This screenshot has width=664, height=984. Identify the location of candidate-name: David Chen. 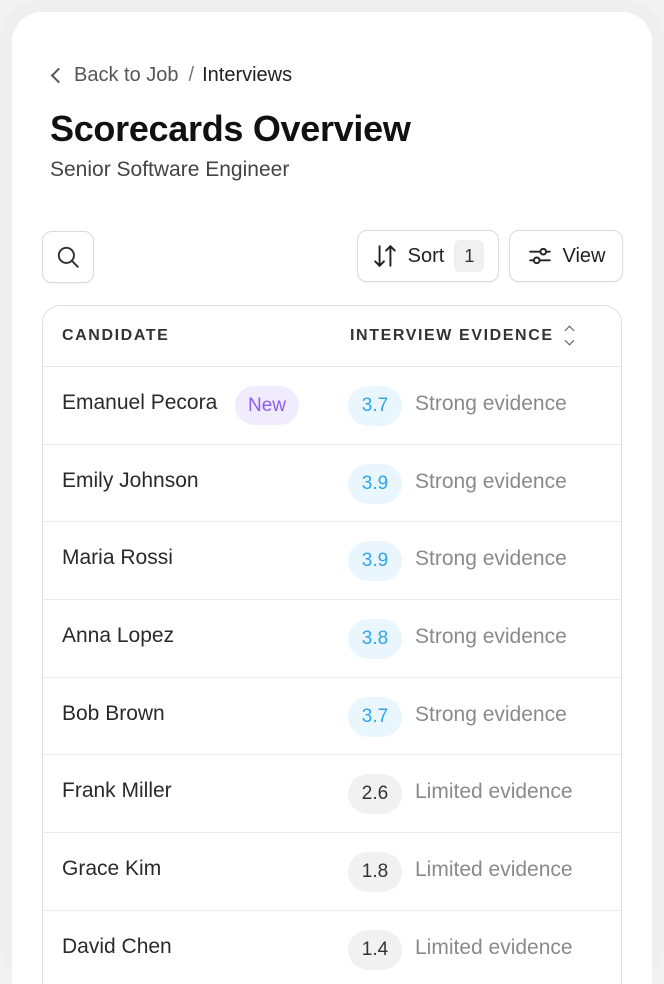
(117, 946).